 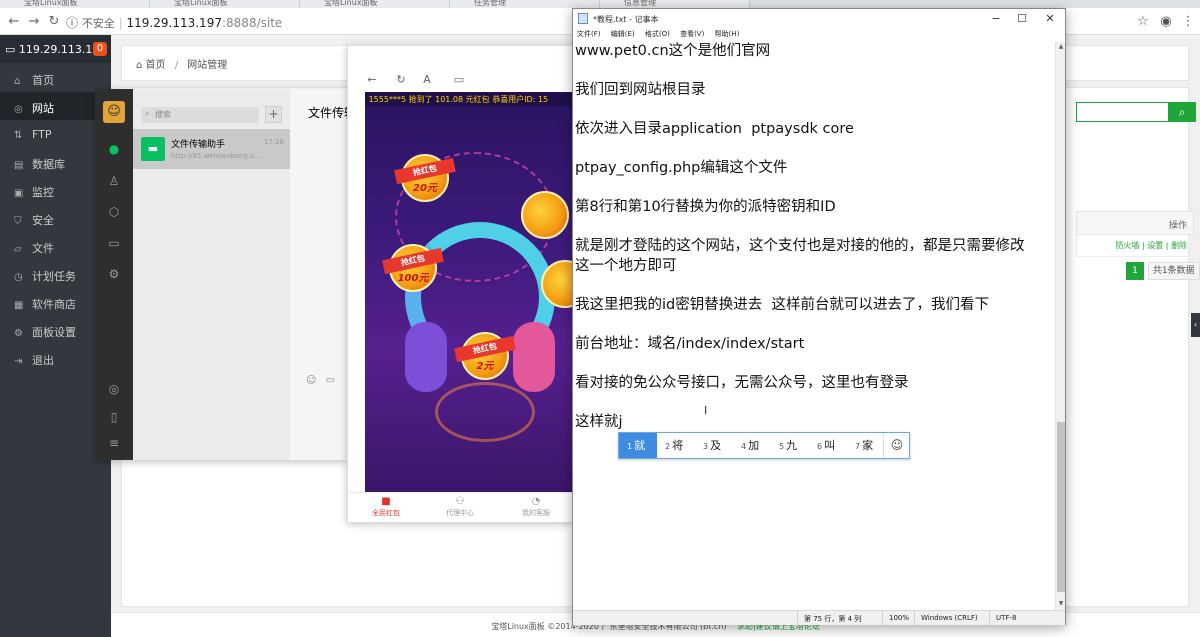 What do you see at coordinates (181, 63) in the screenshot?
I see `breadcrumb: ⌂ 首页 / 网站管理` at bounding box center [181, 63].